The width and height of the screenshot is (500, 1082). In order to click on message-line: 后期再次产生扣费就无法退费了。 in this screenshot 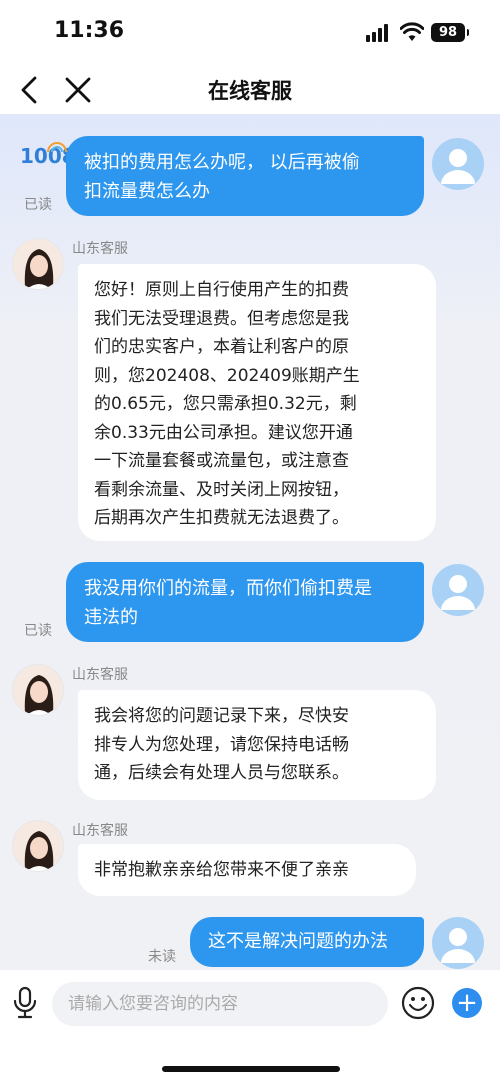, I will do `click(221, 518)`.